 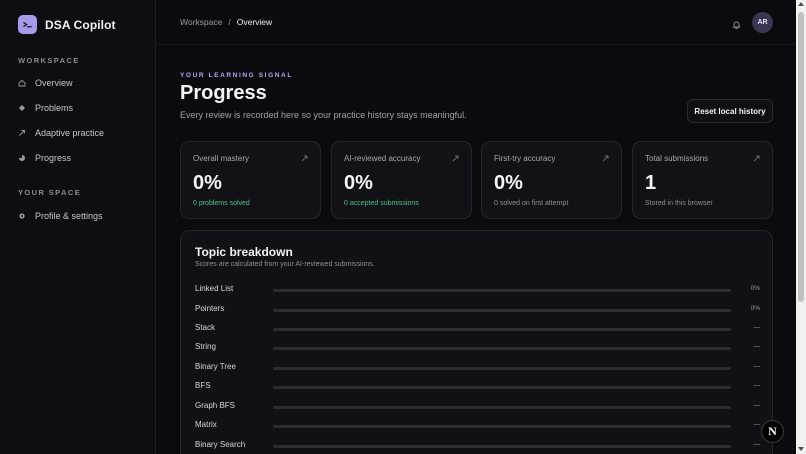 I want to click on topic-row: BFS —, so click(x=477, y=387).